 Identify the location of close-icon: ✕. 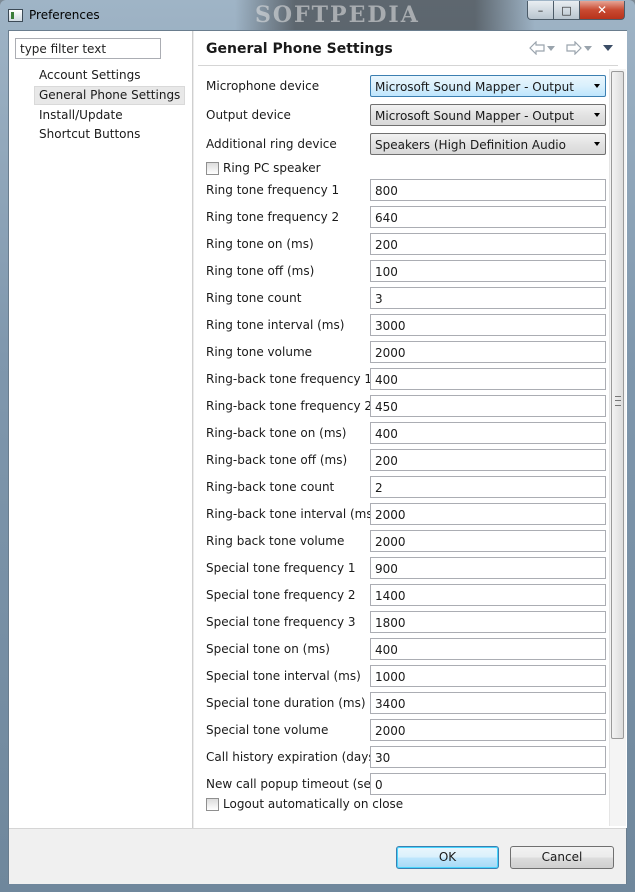
(602, 10).